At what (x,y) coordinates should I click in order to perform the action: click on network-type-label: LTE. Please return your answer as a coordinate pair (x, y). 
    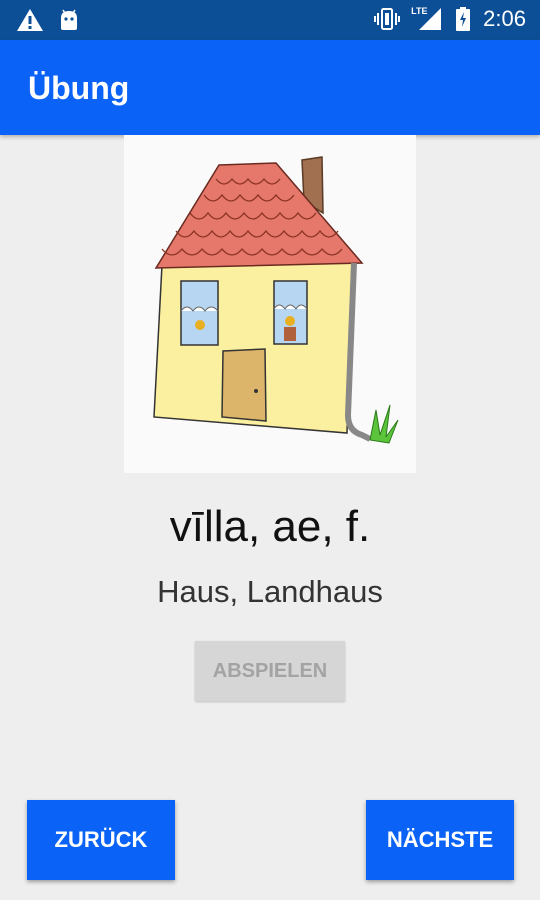
    Looking at the image, I should click on (419, 11).